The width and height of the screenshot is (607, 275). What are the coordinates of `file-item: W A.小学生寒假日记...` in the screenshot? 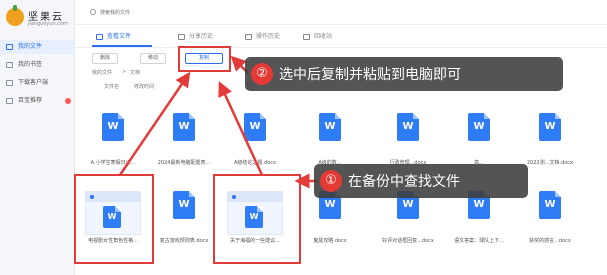 It's located at (113, 142).